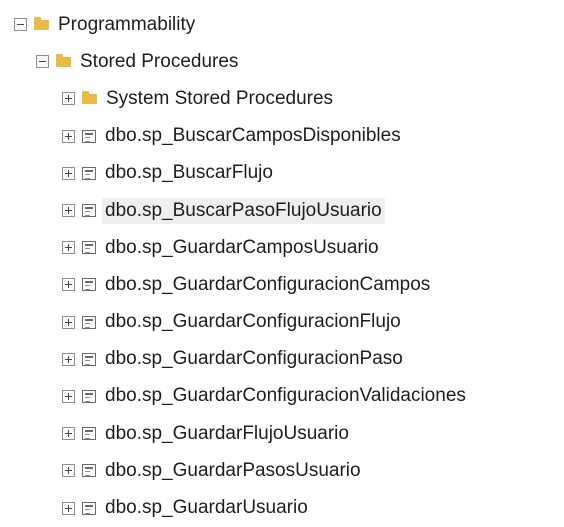 The width and height of the screenshot is (564, 527). I want to click on tree-node-stored-procedure: dbo.sp_BuscarCamposDisponibles, so click(282, 136).